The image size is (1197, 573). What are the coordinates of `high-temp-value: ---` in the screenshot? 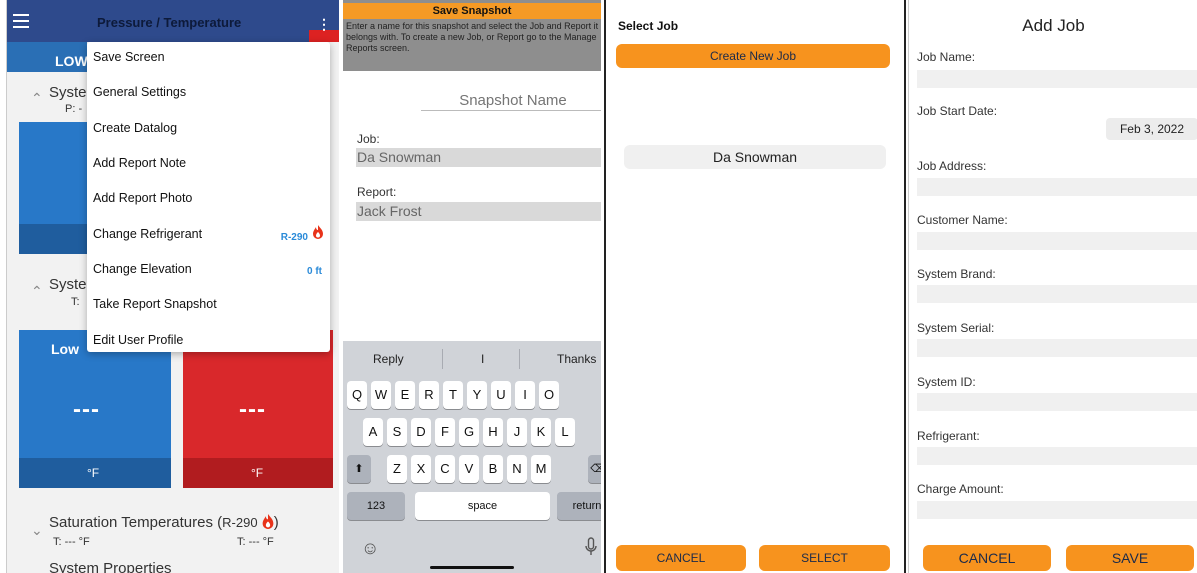 It's located at (252, 409).